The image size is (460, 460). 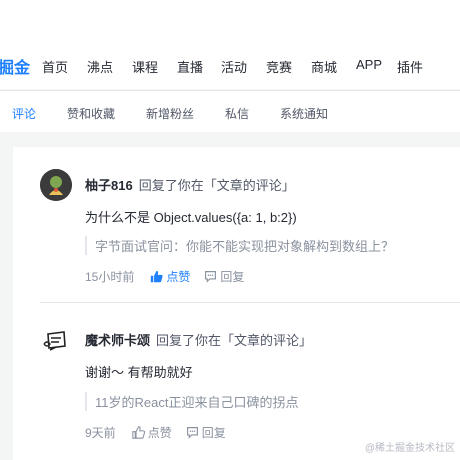 I want to click on timestamp: 9天前, so click(x=100, y=433).